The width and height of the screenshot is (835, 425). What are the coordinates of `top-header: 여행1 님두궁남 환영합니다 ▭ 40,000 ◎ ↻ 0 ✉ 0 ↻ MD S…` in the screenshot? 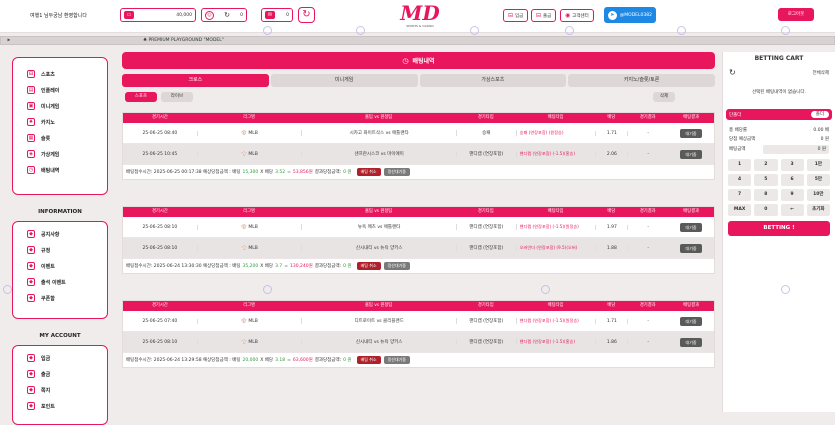 It's located at (417, 16).